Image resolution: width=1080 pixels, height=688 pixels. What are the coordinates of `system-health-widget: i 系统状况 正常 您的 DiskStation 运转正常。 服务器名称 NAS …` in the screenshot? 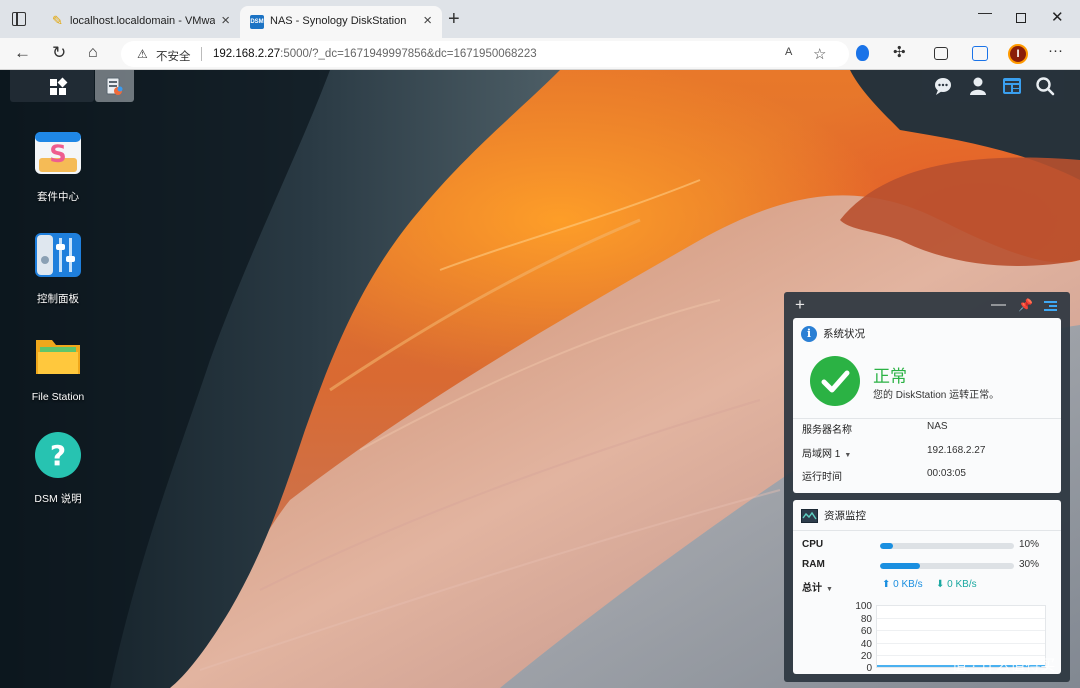 It's located at (927, 405).